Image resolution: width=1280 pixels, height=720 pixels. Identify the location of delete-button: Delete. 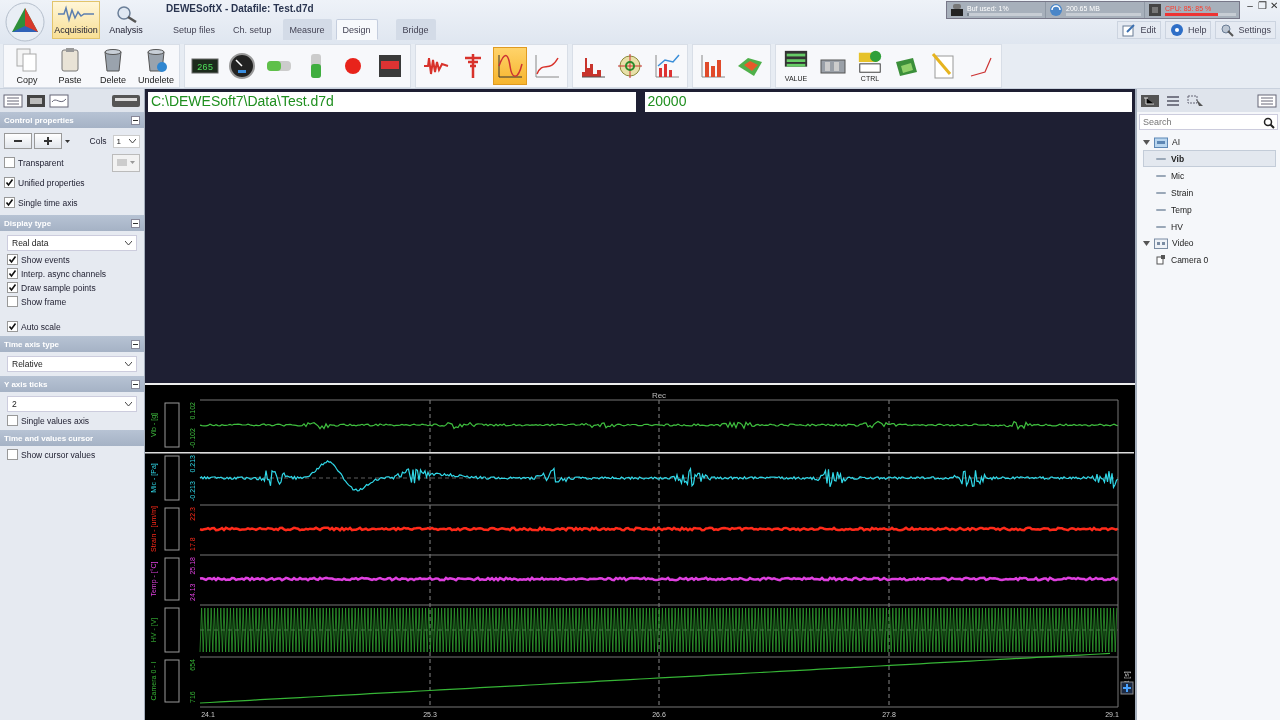
(113, 66).